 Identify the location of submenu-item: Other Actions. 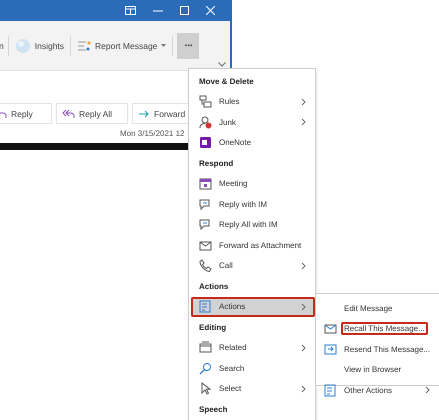
(368, 390).